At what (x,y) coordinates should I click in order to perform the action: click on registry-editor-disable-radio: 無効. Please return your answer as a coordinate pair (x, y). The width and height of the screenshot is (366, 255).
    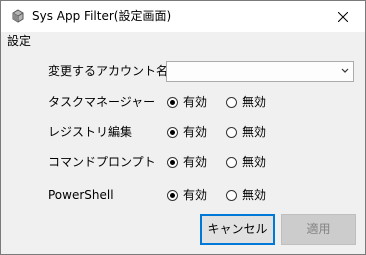
    Looking at the image, I should click on (246, 132).